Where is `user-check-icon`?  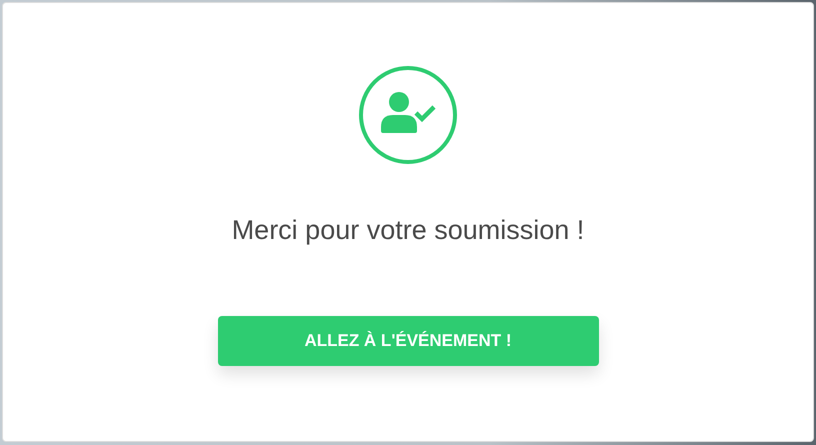
user-check-icon is located at coordinates (408, 115).